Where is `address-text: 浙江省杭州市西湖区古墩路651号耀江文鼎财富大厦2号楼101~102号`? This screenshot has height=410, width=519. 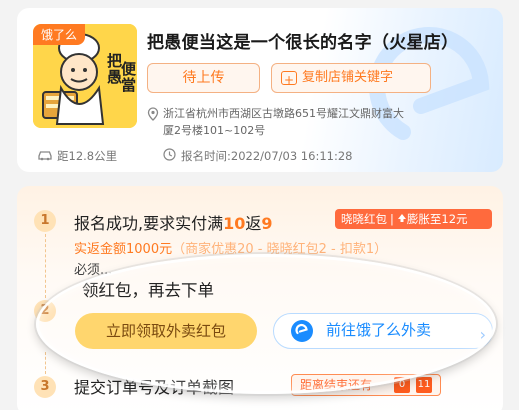 address-text: 浙江省杭州市西湖区古墩路651号耀江文鼎财富大厦2号楼101~102号 is located at coordinates (283, 122).